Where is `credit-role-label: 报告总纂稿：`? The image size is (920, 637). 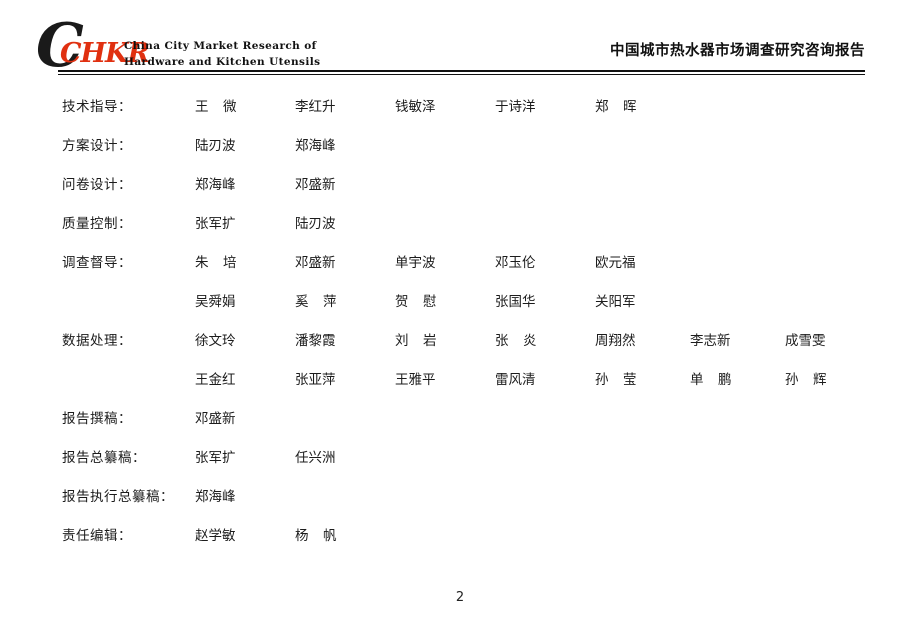 credit-role-label: 报告总纂稿： is located at coordinates (104, 458).